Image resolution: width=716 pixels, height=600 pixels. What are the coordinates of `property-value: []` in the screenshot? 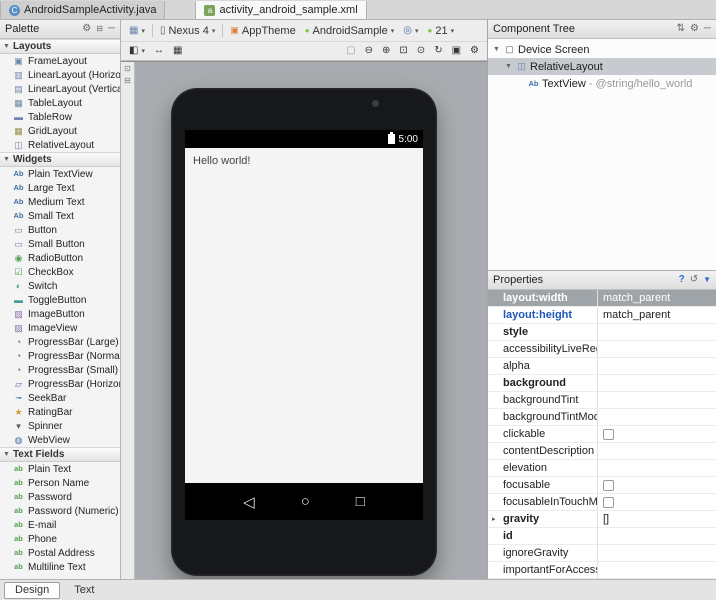 It's located at (657, 519).